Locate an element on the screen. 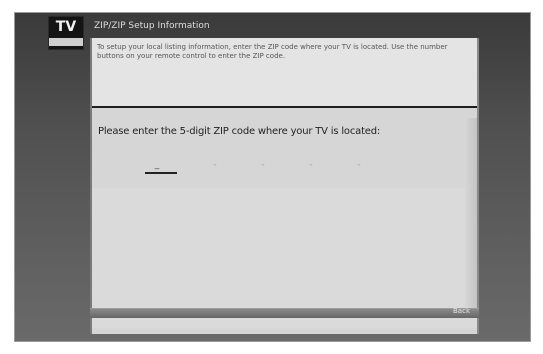 The width and height of the screenshot is (543, 354). zip-digit-1: _ is located at coordinates (157, 165).